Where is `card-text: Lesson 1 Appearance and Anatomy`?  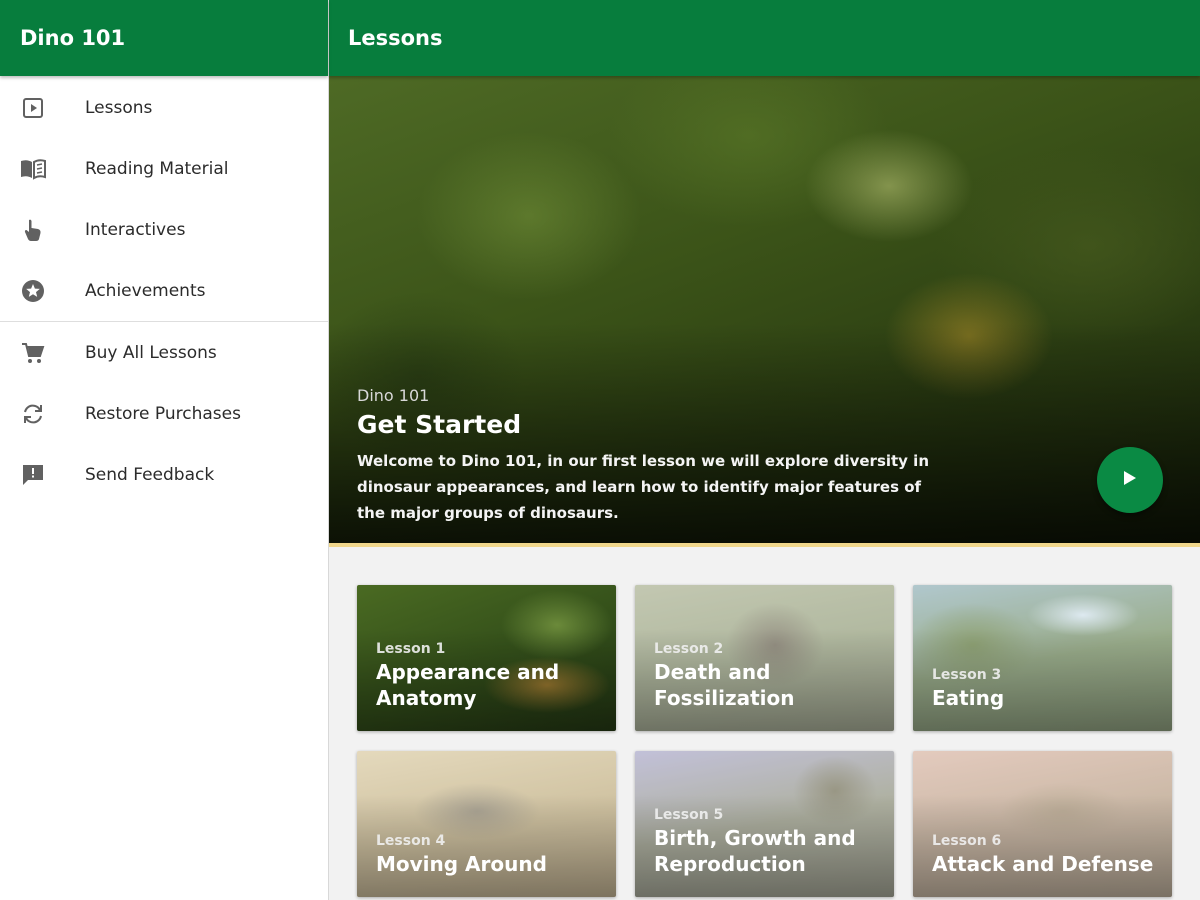
card-text: Lesson 1 Appearance and Anatomy is located at coordinates (491, 676).